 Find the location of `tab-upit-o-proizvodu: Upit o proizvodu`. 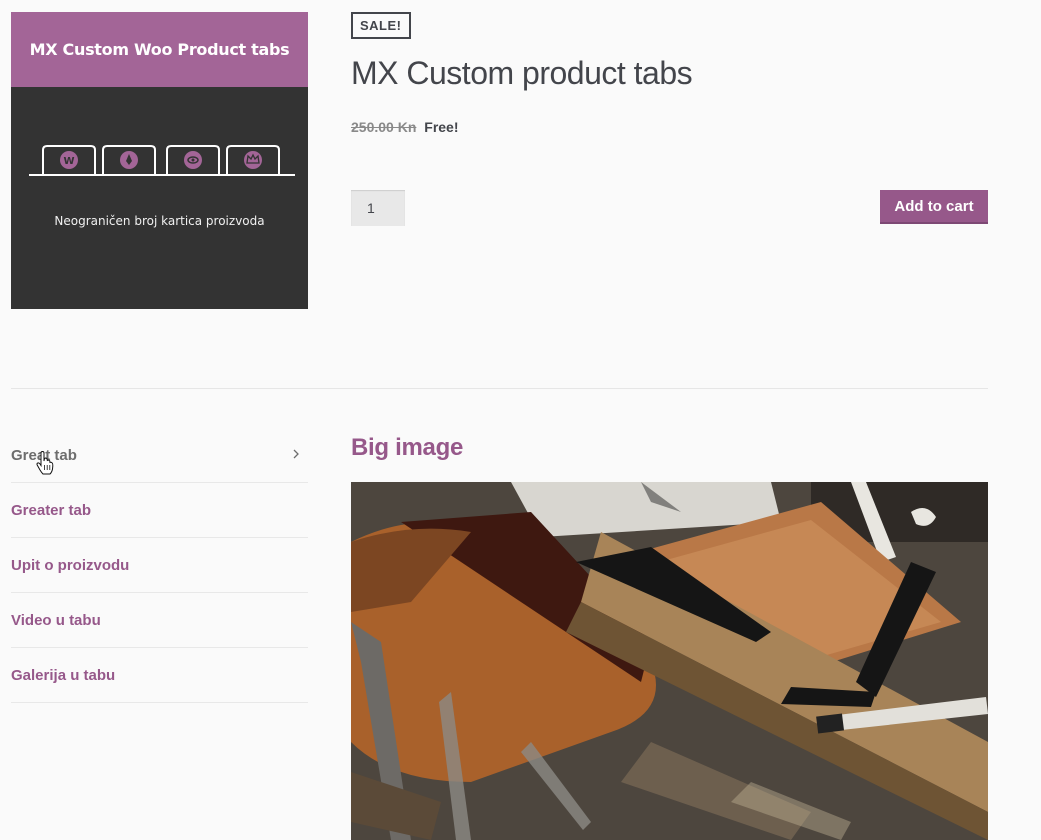

tab-upit-o-proizvodu: Upit o proizvodu is located at coordinates (159, 565).